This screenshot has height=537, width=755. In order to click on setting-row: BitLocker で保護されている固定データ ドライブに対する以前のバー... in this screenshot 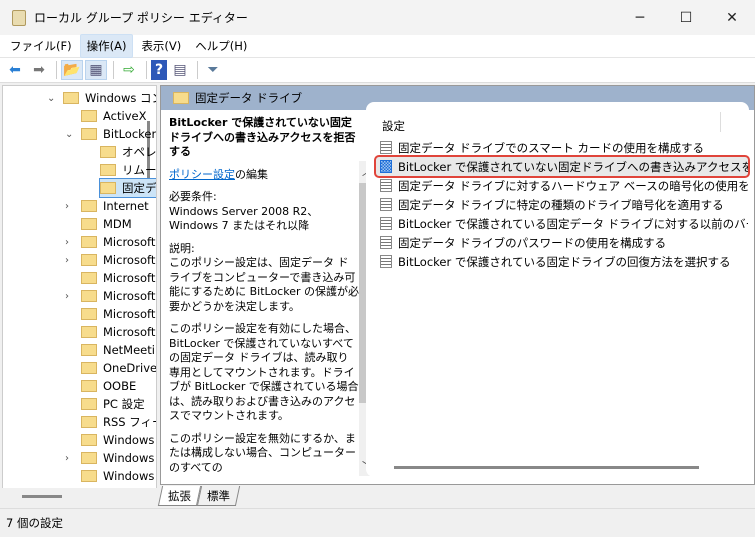, I will do `click(562, 223)`.